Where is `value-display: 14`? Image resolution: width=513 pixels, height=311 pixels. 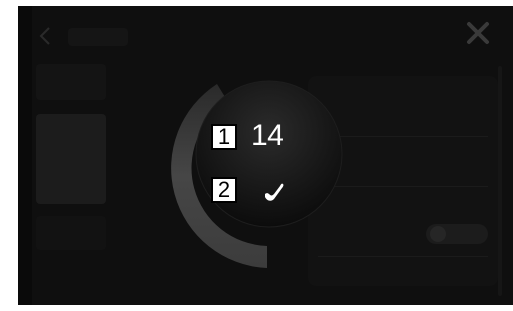 value-display: 14 is located at coordinates (267, 135).